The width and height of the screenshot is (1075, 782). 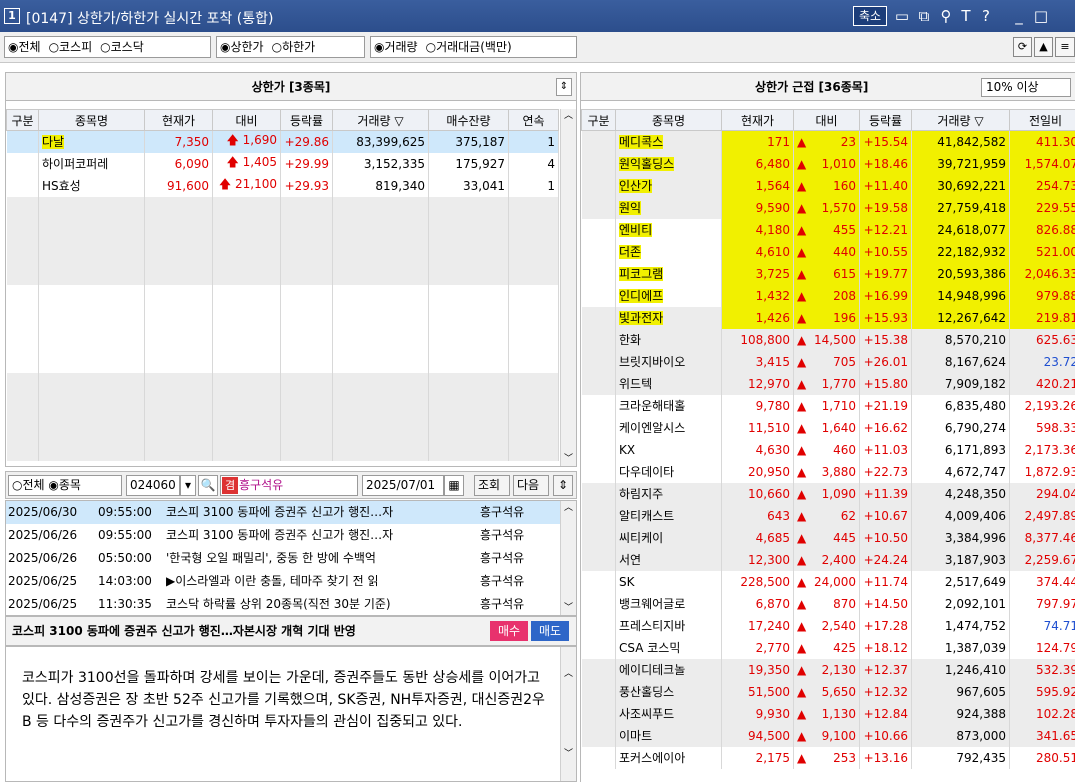 What do you see at coordinates (828, 163) in the screenshot?
I see `table-row: 원익홀딩스 6,480 ▲ 1,010 +18.46 39,721,959 1,574.07` at bounding box center [828, 163].